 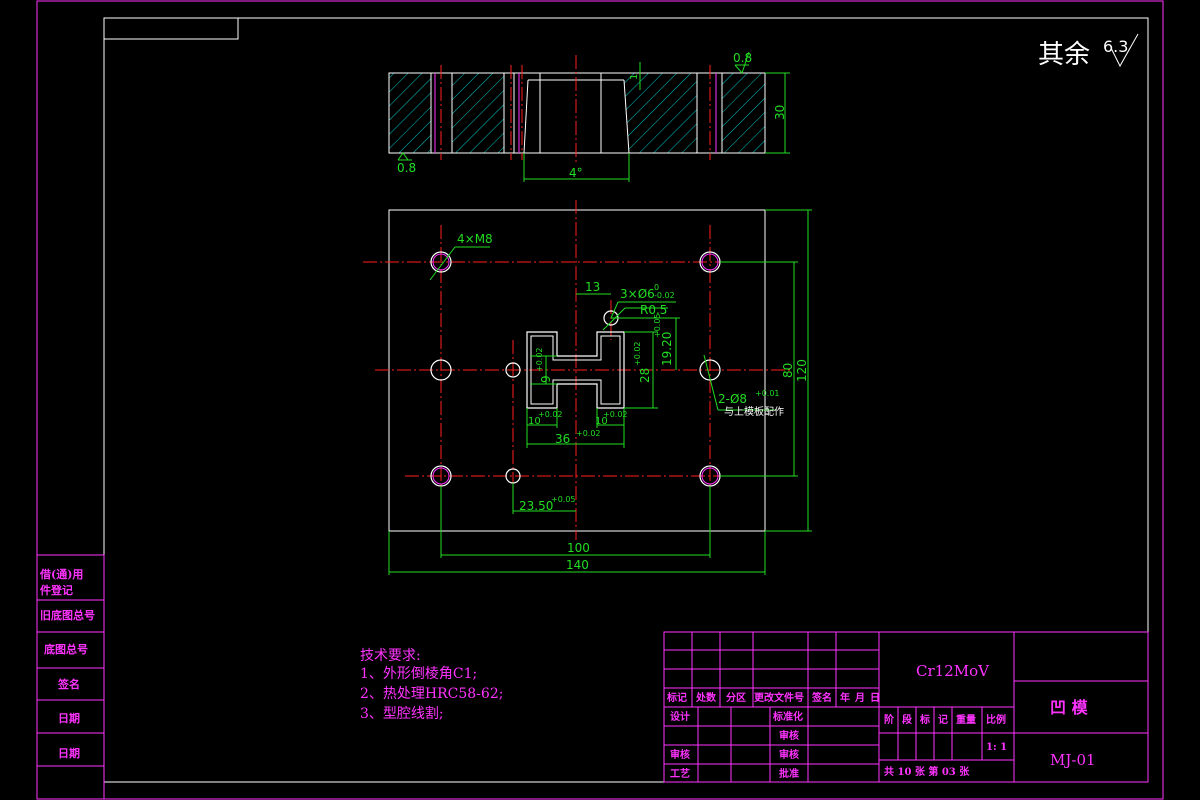 I want to click on dim-10-left-tol: +0.02, so click(x=550, y=414).